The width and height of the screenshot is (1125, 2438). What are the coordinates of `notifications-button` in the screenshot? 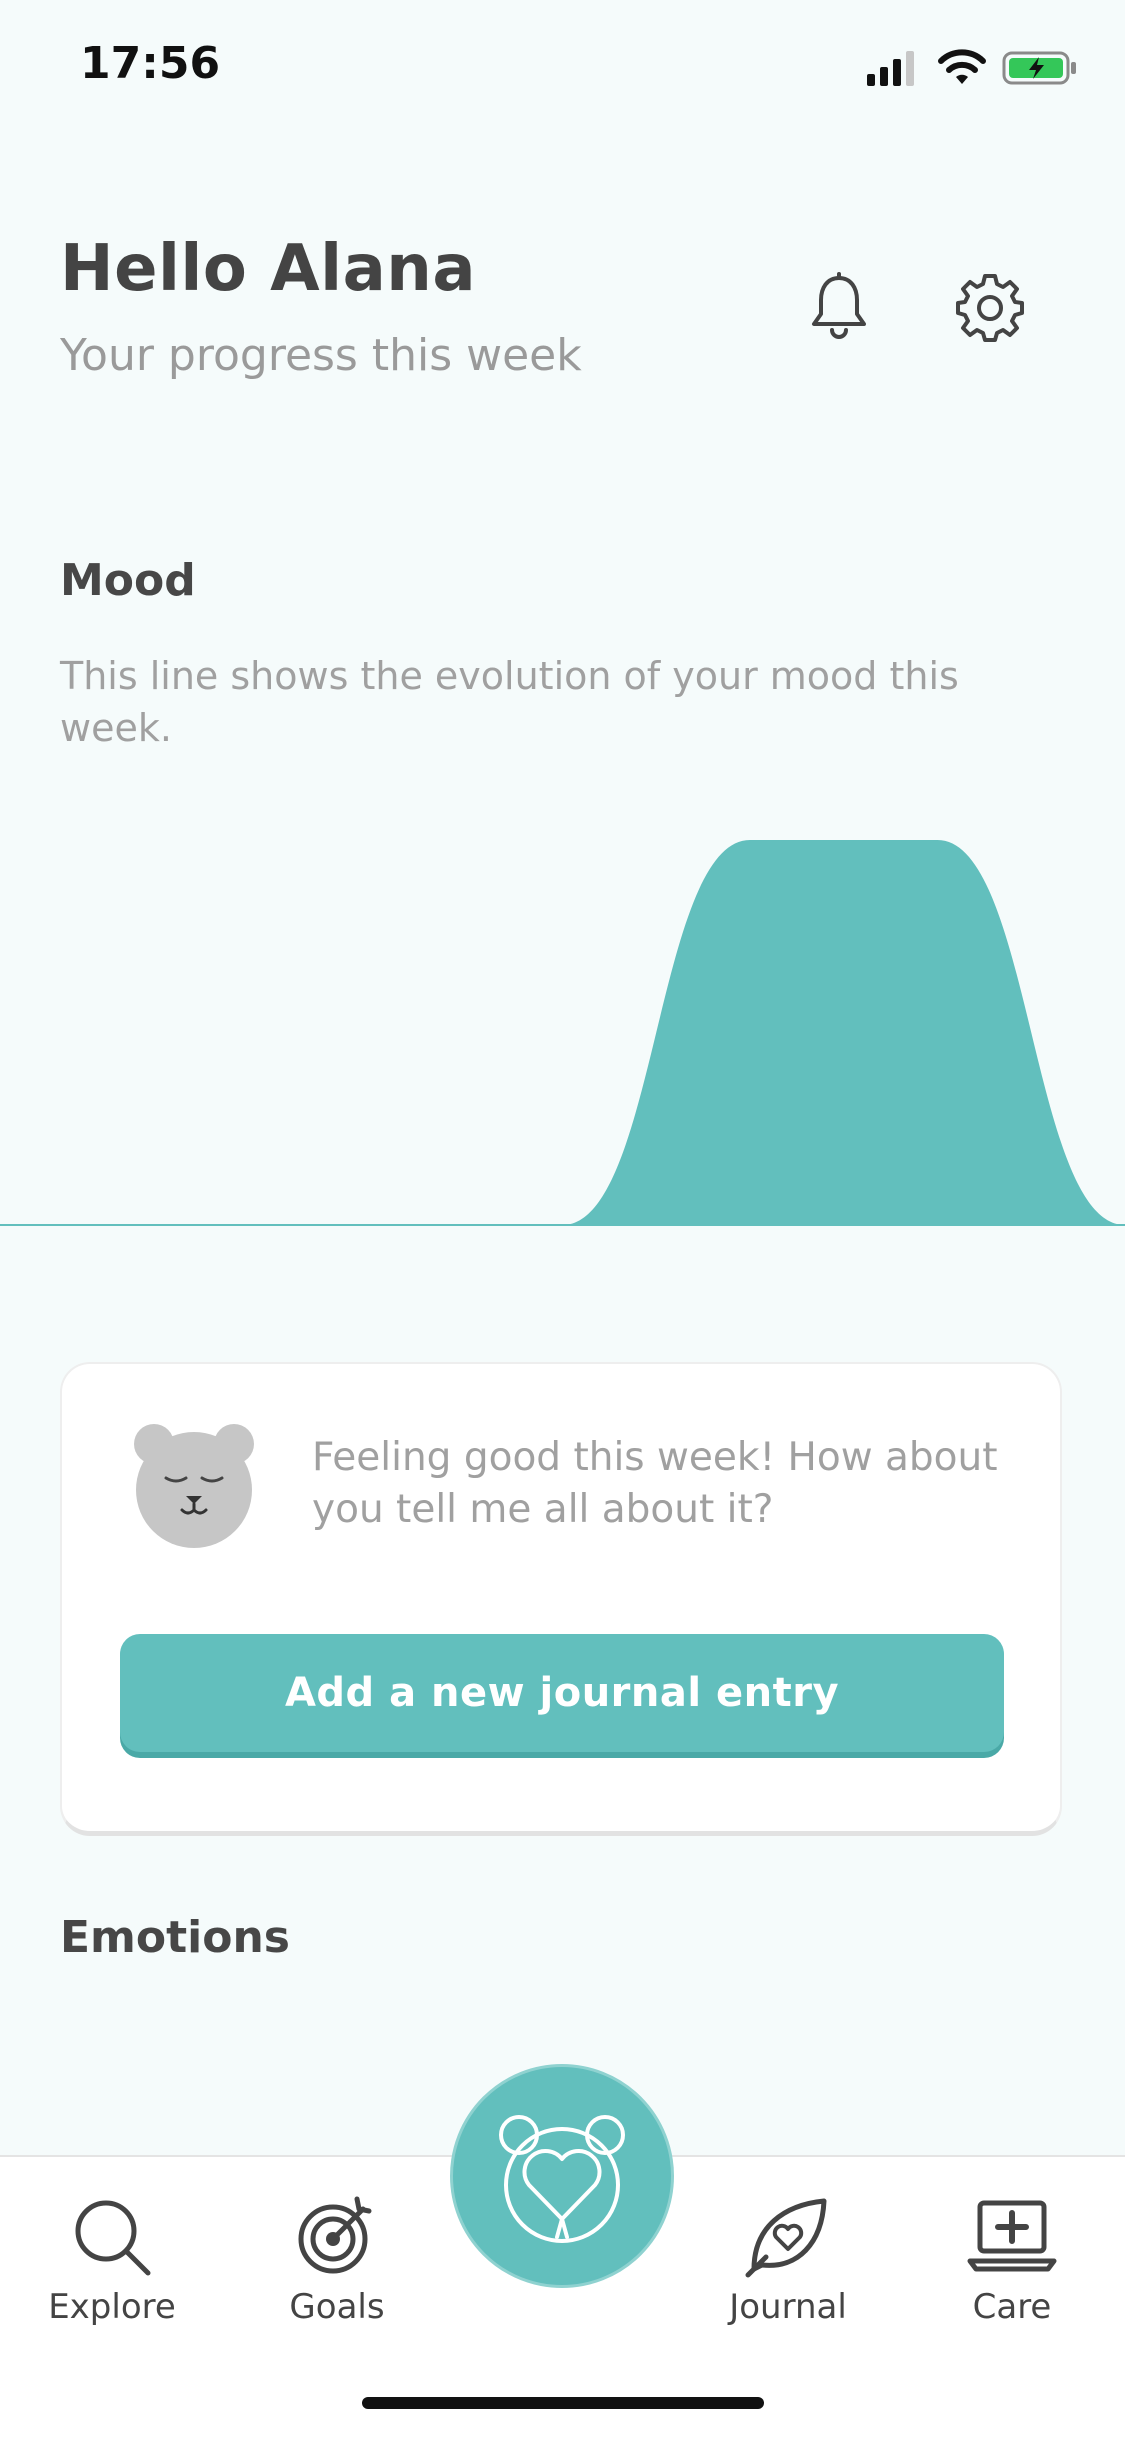 It's located at (839, 306).